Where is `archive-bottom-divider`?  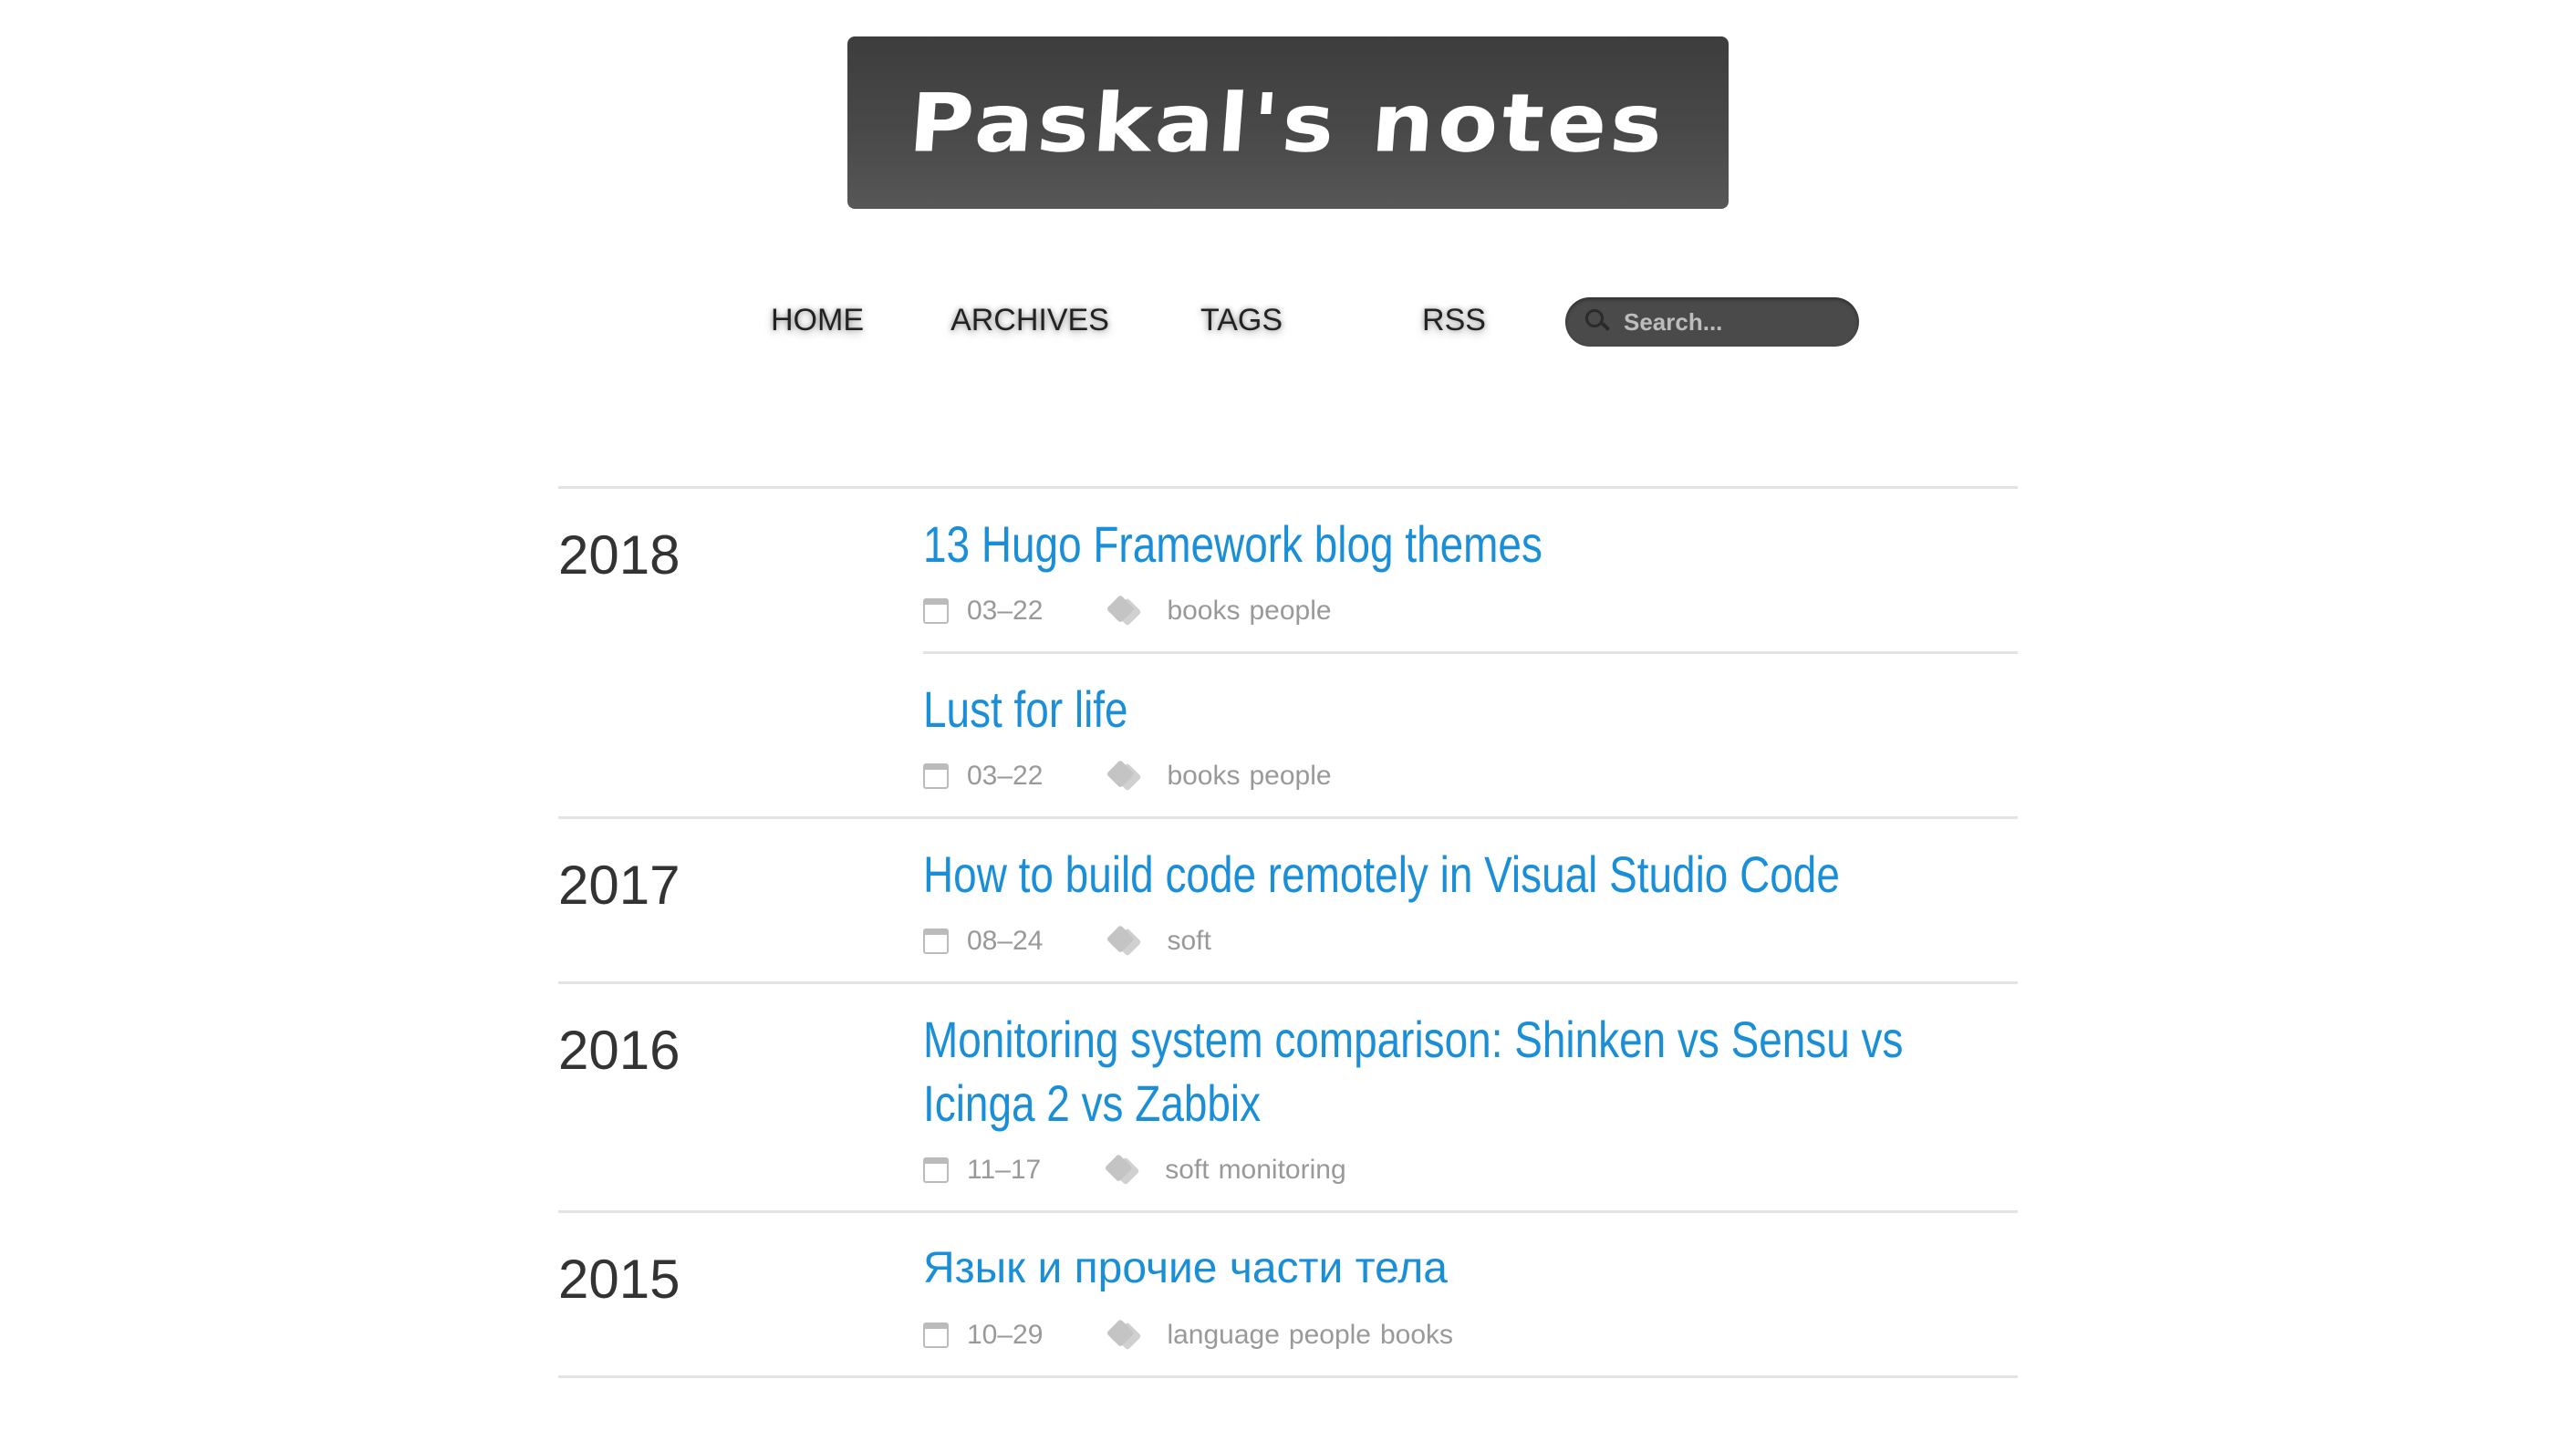
archive-bottom-divider is located at coordinates (1288, 1376).